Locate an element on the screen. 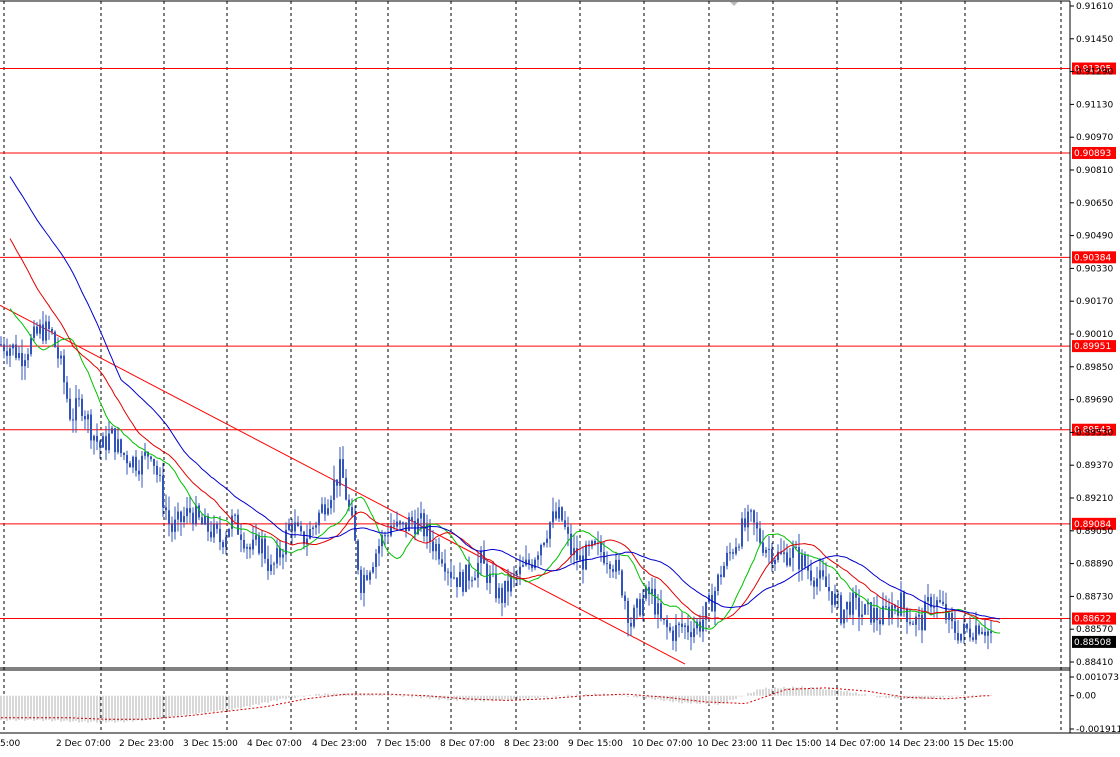 This screenshot has height=757, width=1120. level-label: 0.90893 is located at coordinates (1092, 154).